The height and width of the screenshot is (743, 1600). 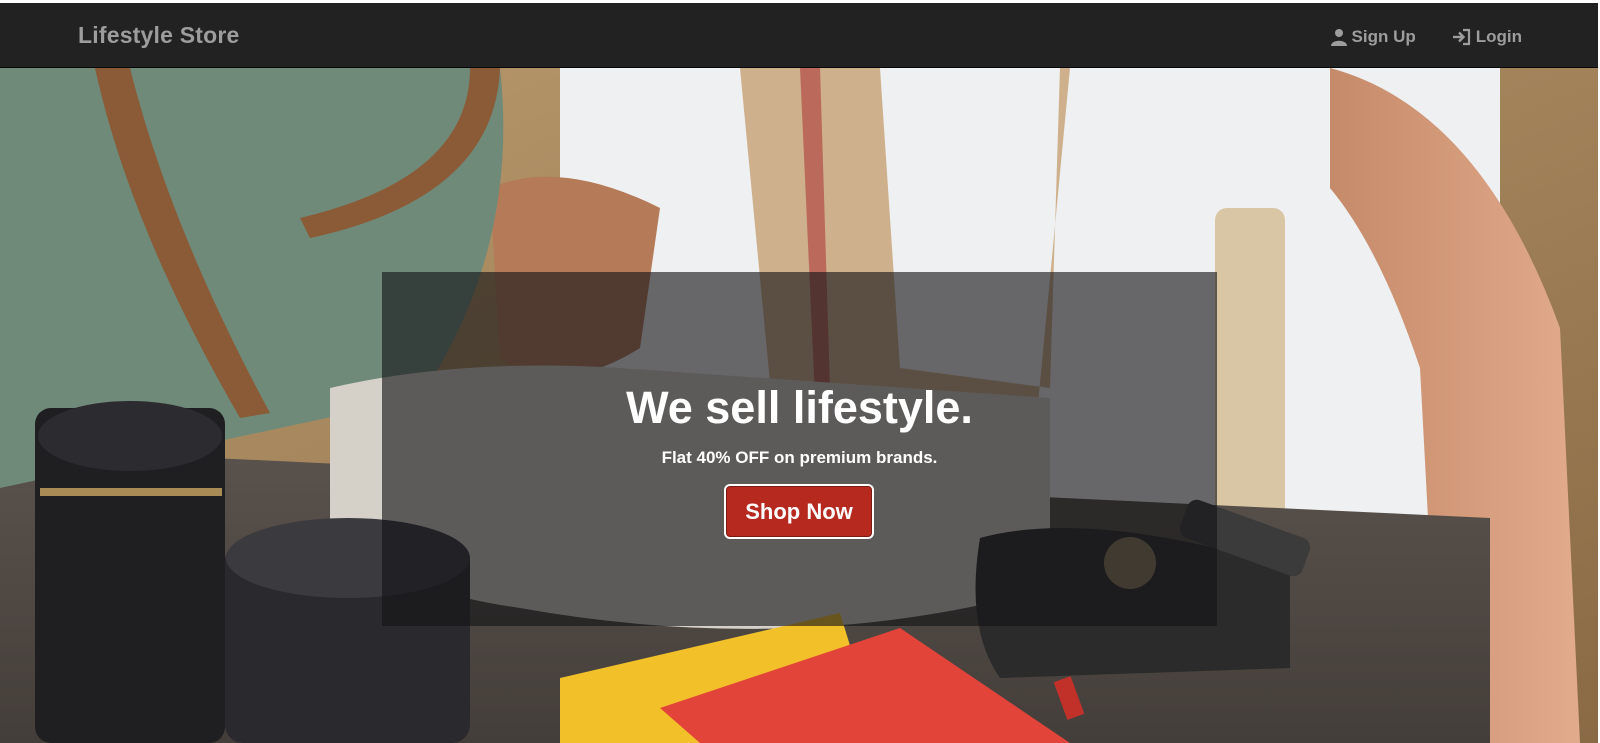 I want to click on navbar: Lifestyle Store Sign Up Login, so click(x=800, y=35).